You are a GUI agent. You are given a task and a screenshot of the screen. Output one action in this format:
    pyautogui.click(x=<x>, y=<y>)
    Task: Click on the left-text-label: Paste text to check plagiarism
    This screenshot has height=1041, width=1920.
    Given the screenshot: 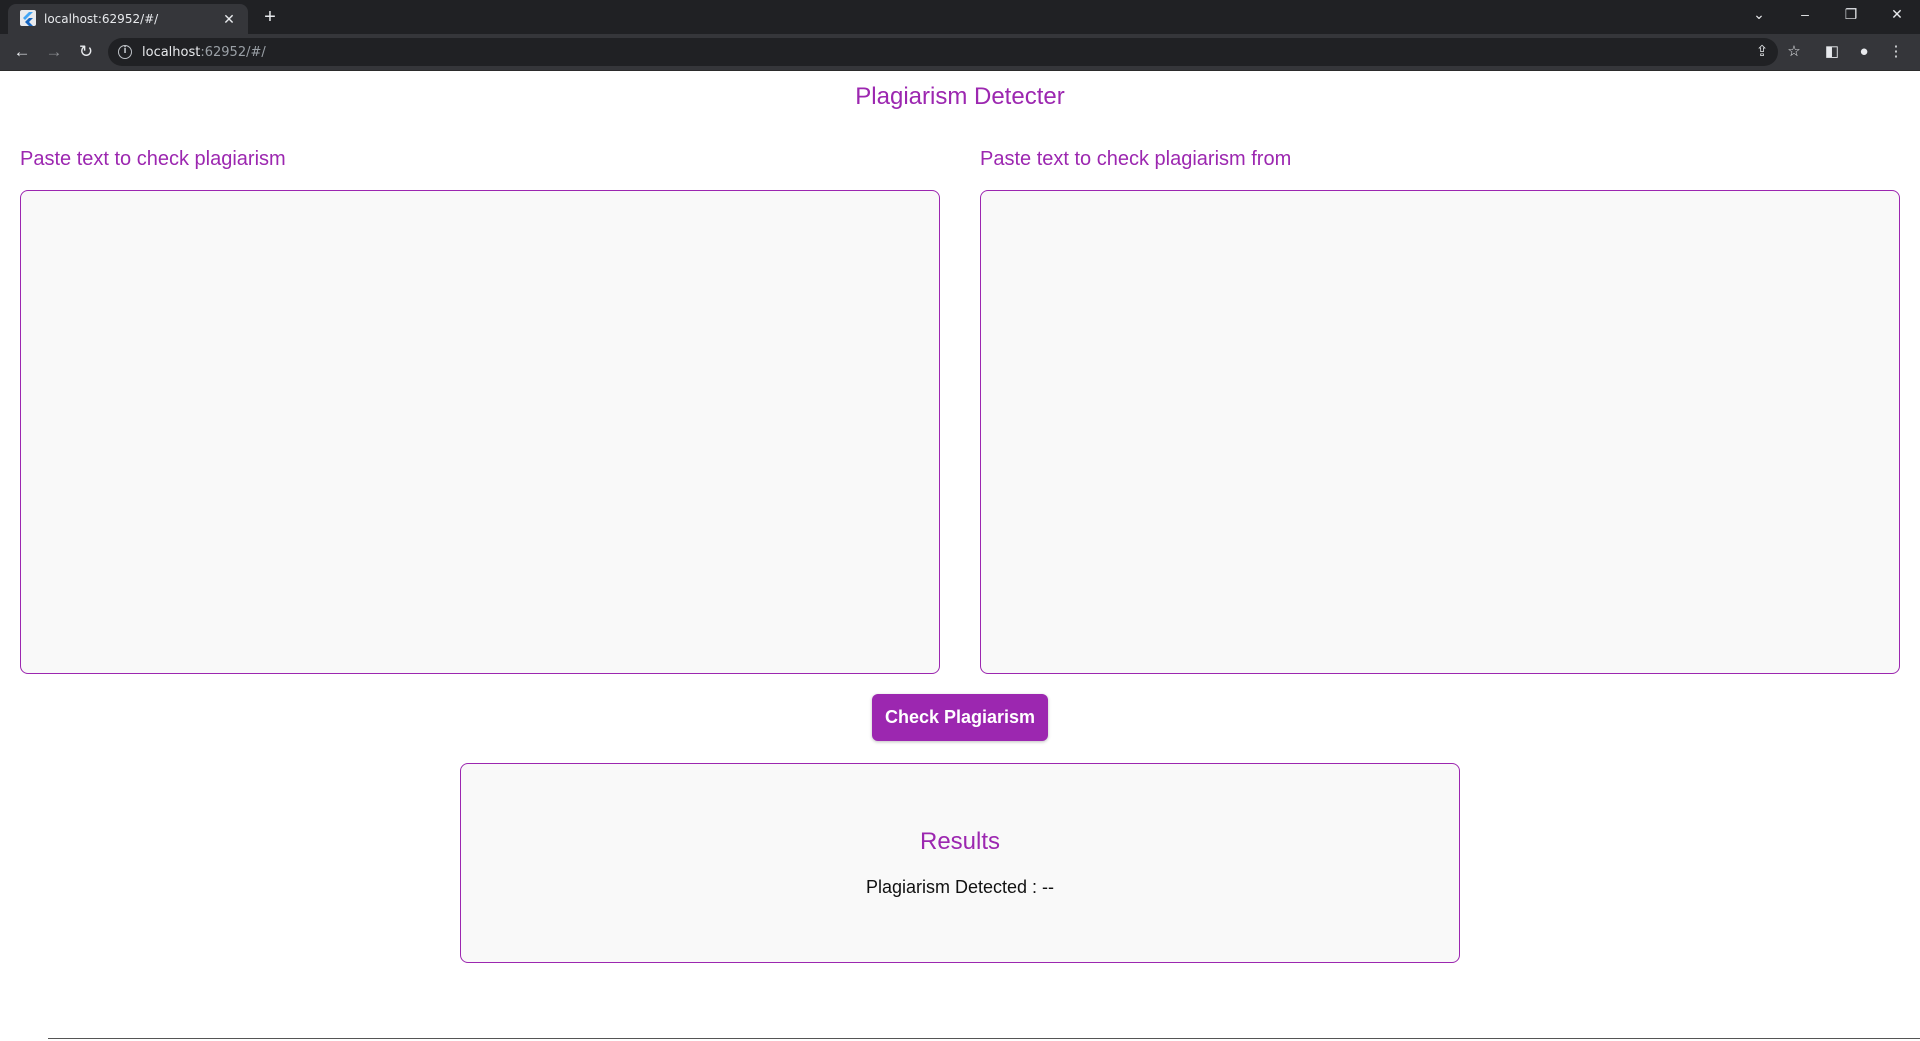 What is the action you would take?
    pyautogui.click(x=153, y=159)
    